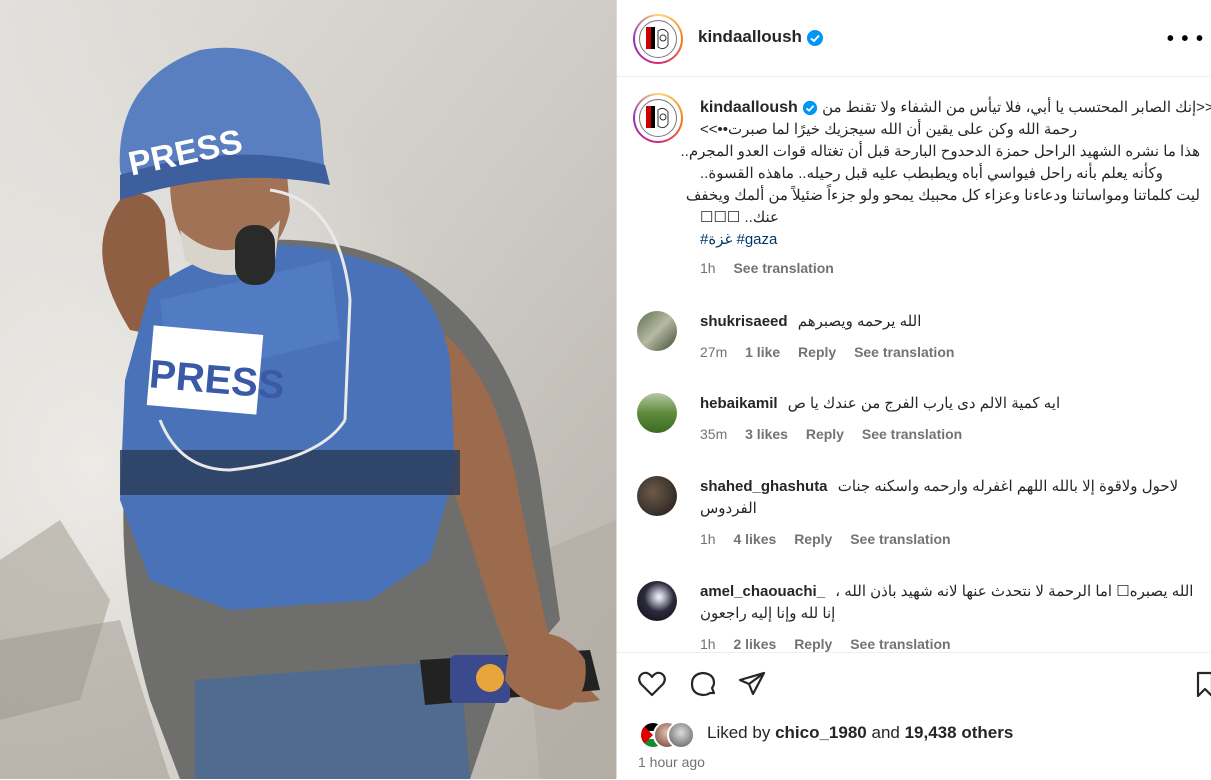  I want to click on caption-see-translation: See translation, so click(783, 268).